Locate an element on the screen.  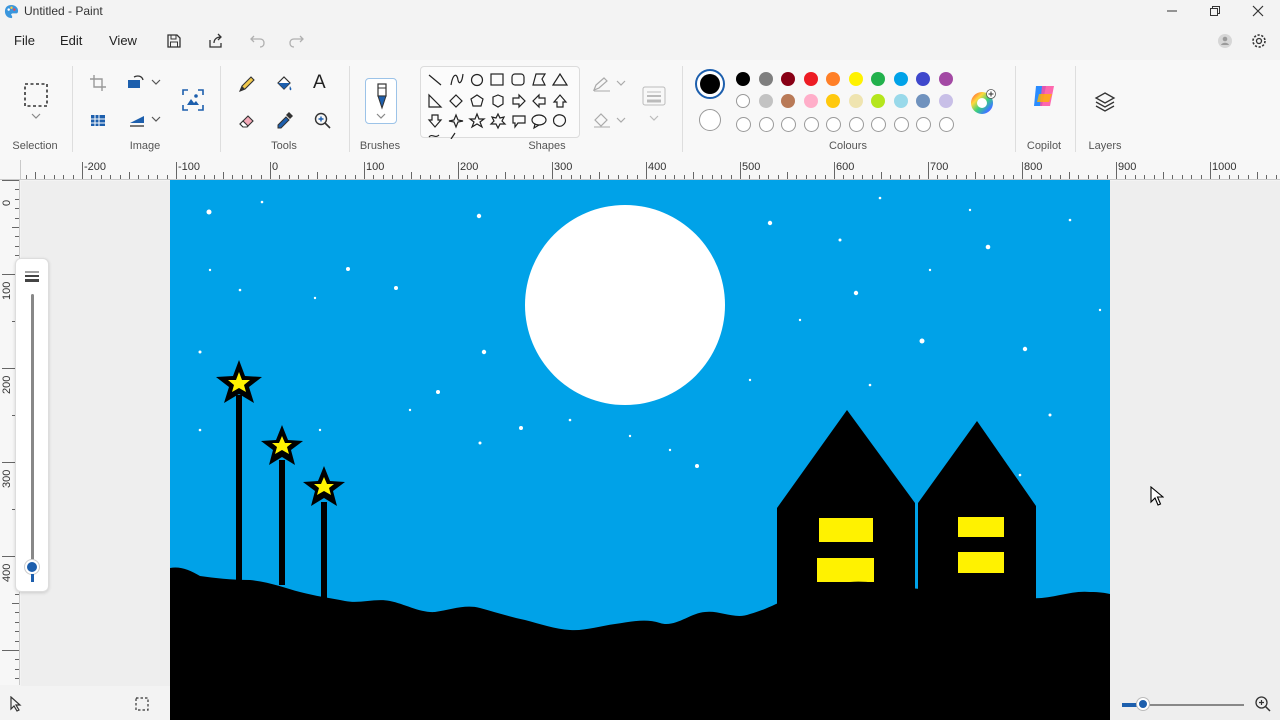
image-creator-icon is located at coordinates (193, 100).